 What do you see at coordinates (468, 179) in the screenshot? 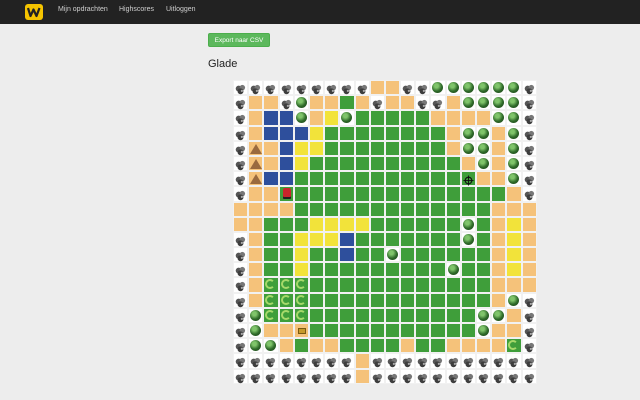
I see `map-tile-target` at bounding box center [468, 179].